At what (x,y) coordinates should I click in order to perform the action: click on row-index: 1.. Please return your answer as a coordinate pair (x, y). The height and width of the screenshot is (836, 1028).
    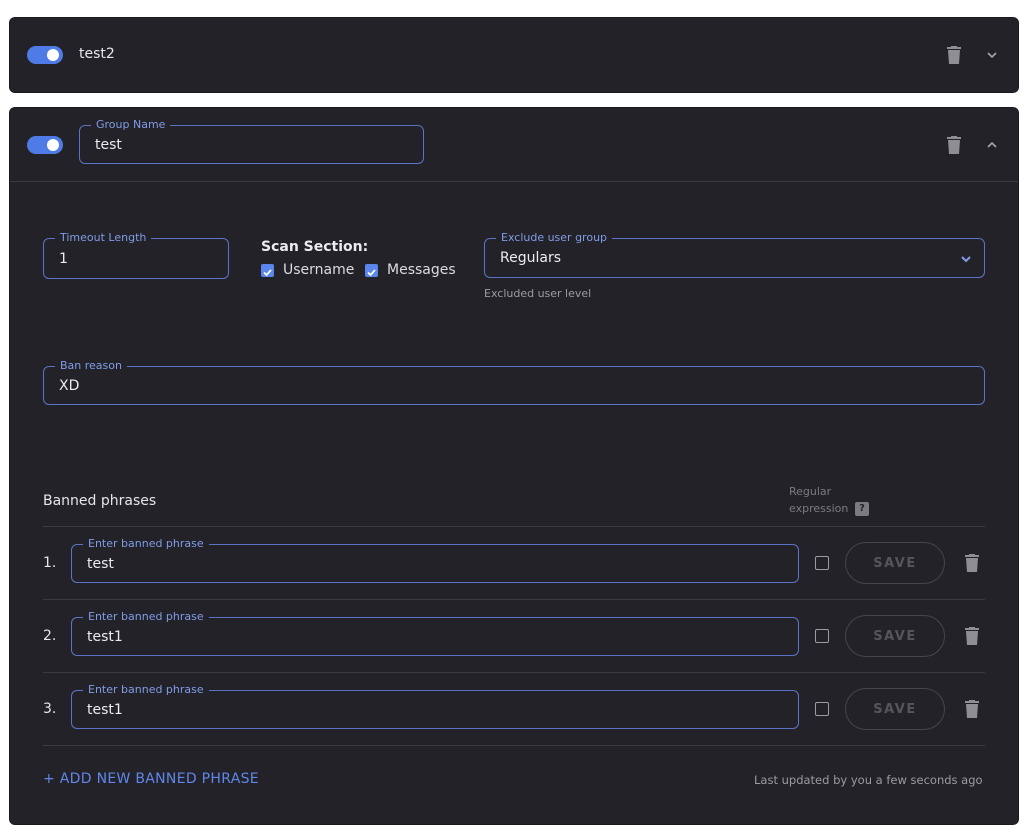
    Looking at the image, I should click on (50, 563).